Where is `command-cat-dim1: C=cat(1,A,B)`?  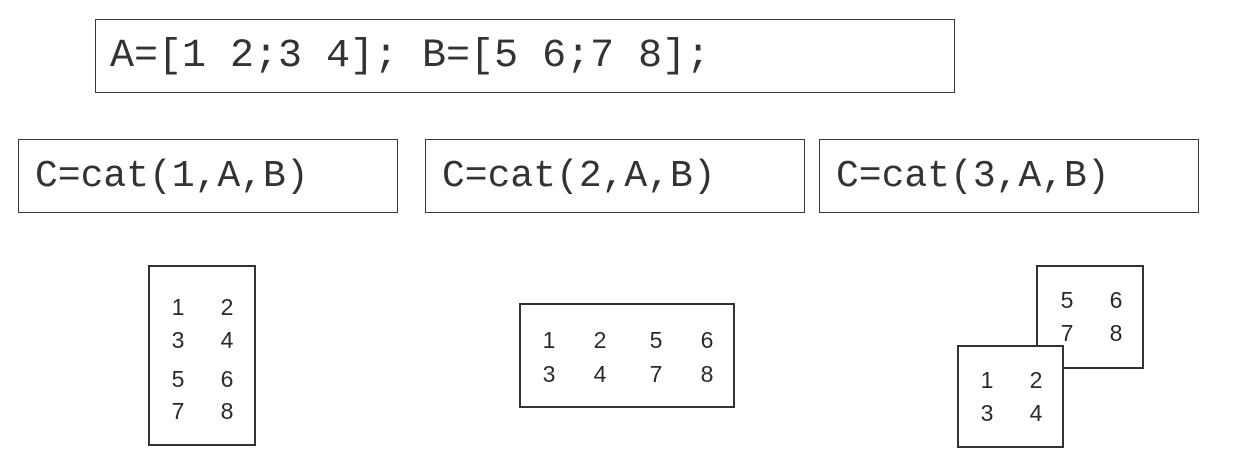 command-cat-dim1: C=cat(1,A,B) is located at coordinates (208, 176).